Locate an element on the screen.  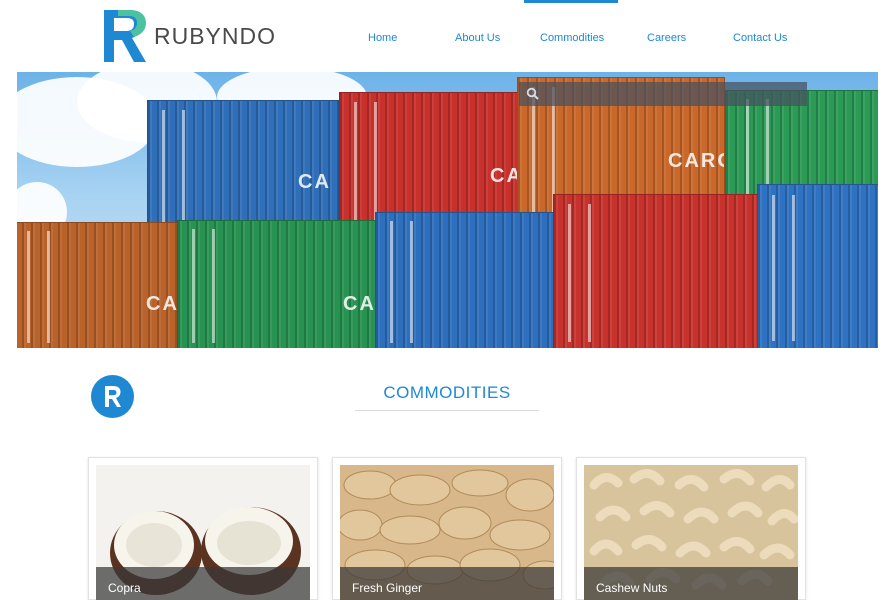
commodity-card-copra: Copra is located at coordinates (203, 528).